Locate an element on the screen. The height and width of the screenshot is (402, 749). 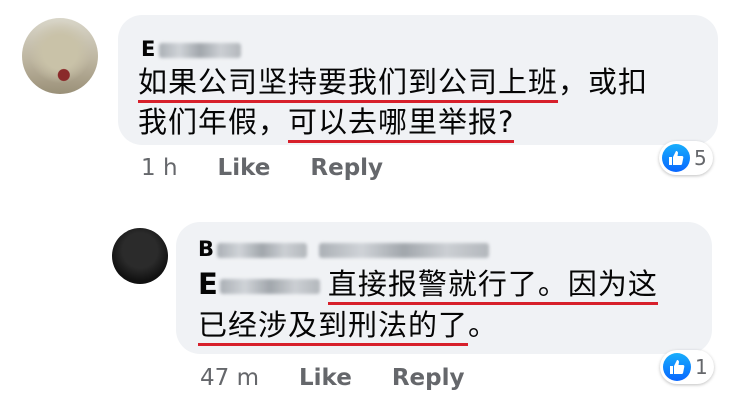
underlined-text: 已经涉及到刑法的了 is located at coordinates (333, 327).